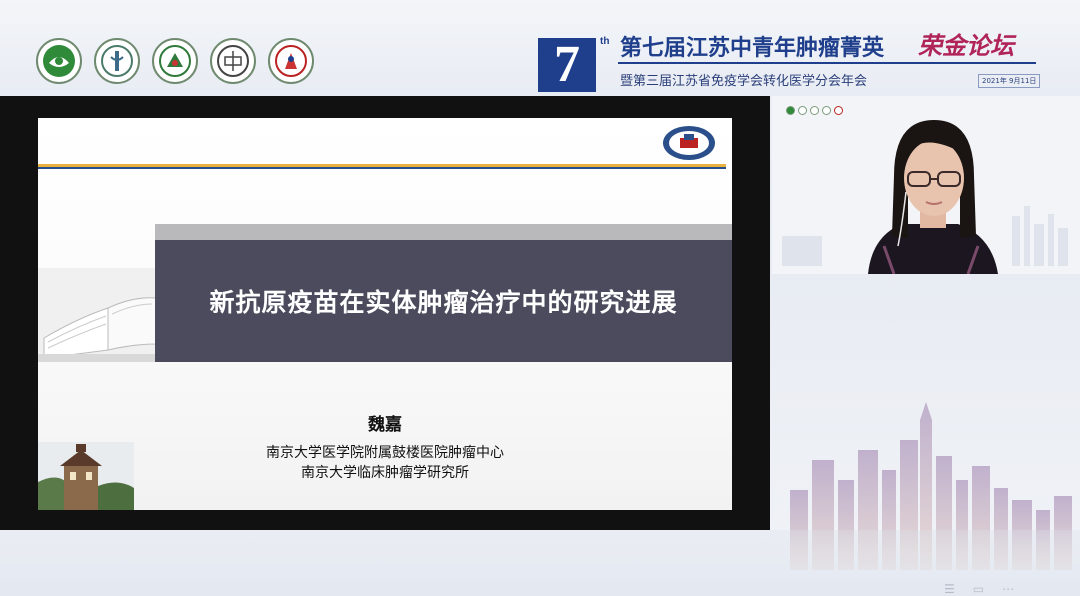 Image resolution: width=1080 pixels, height=596 pixels. I want to click on logo-4-icon, so click(233, 61).